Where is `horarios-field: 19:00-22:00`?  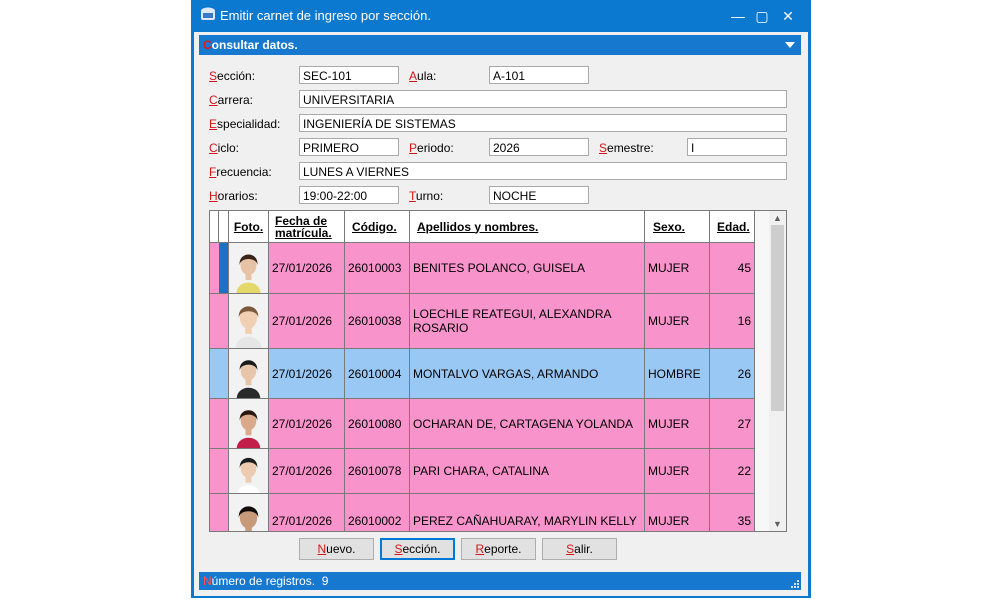 horarios-field: 19:00-22:00 is located at coordinates (349, 195).